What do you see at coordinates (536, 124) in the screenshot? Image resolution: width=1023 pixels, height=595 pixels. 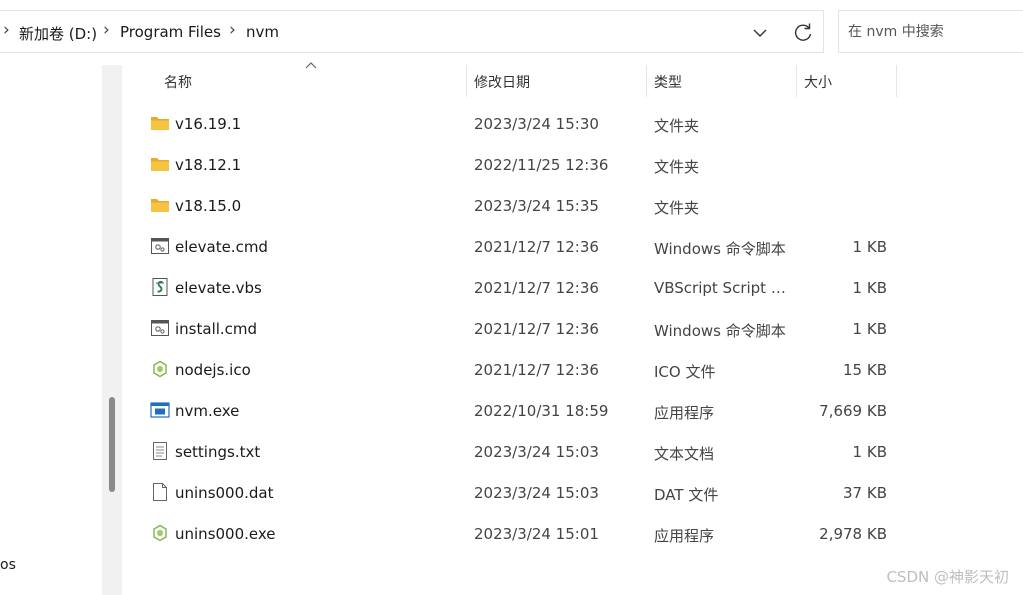 I see `file-modified-date: 2023/3/24 15:30` at bounding box center [536, 124].